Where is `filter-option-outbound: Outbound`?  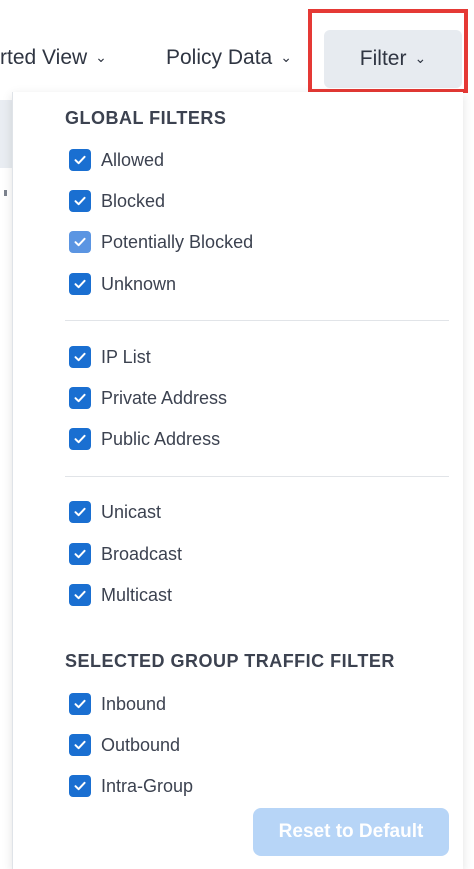
filter-option-outbound: Outbound is located at coordinates (124, 745).